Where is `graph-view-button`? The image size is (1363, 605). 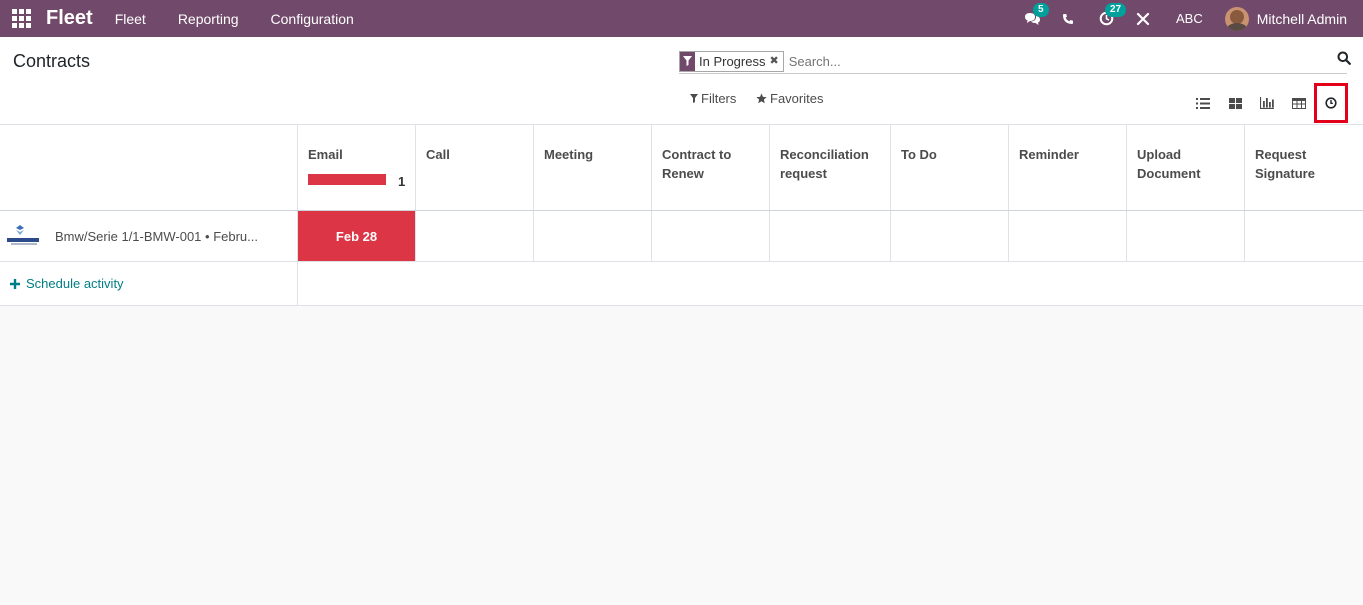
graph-view-button is located at coordinates (1267, 103).